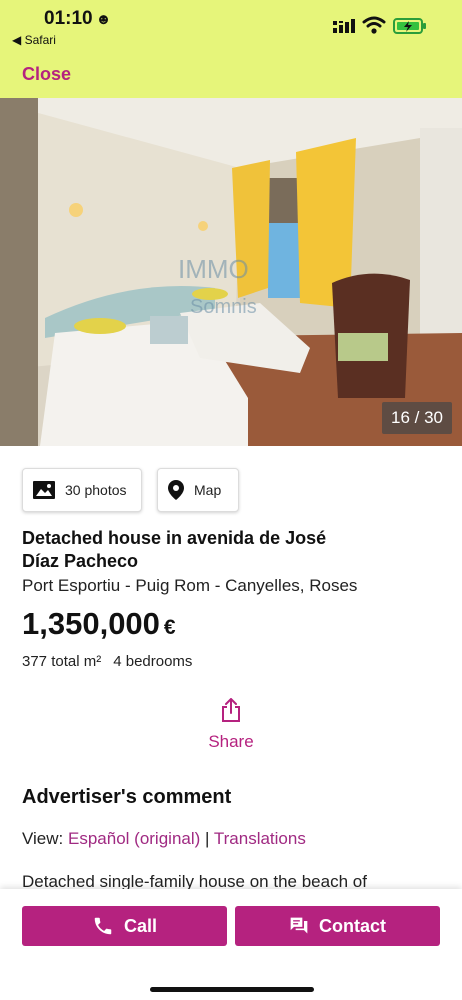 This screenshot has height=1000, width=462. I want to click on back-to-safari: ◀ Safari, so click(34, 40).